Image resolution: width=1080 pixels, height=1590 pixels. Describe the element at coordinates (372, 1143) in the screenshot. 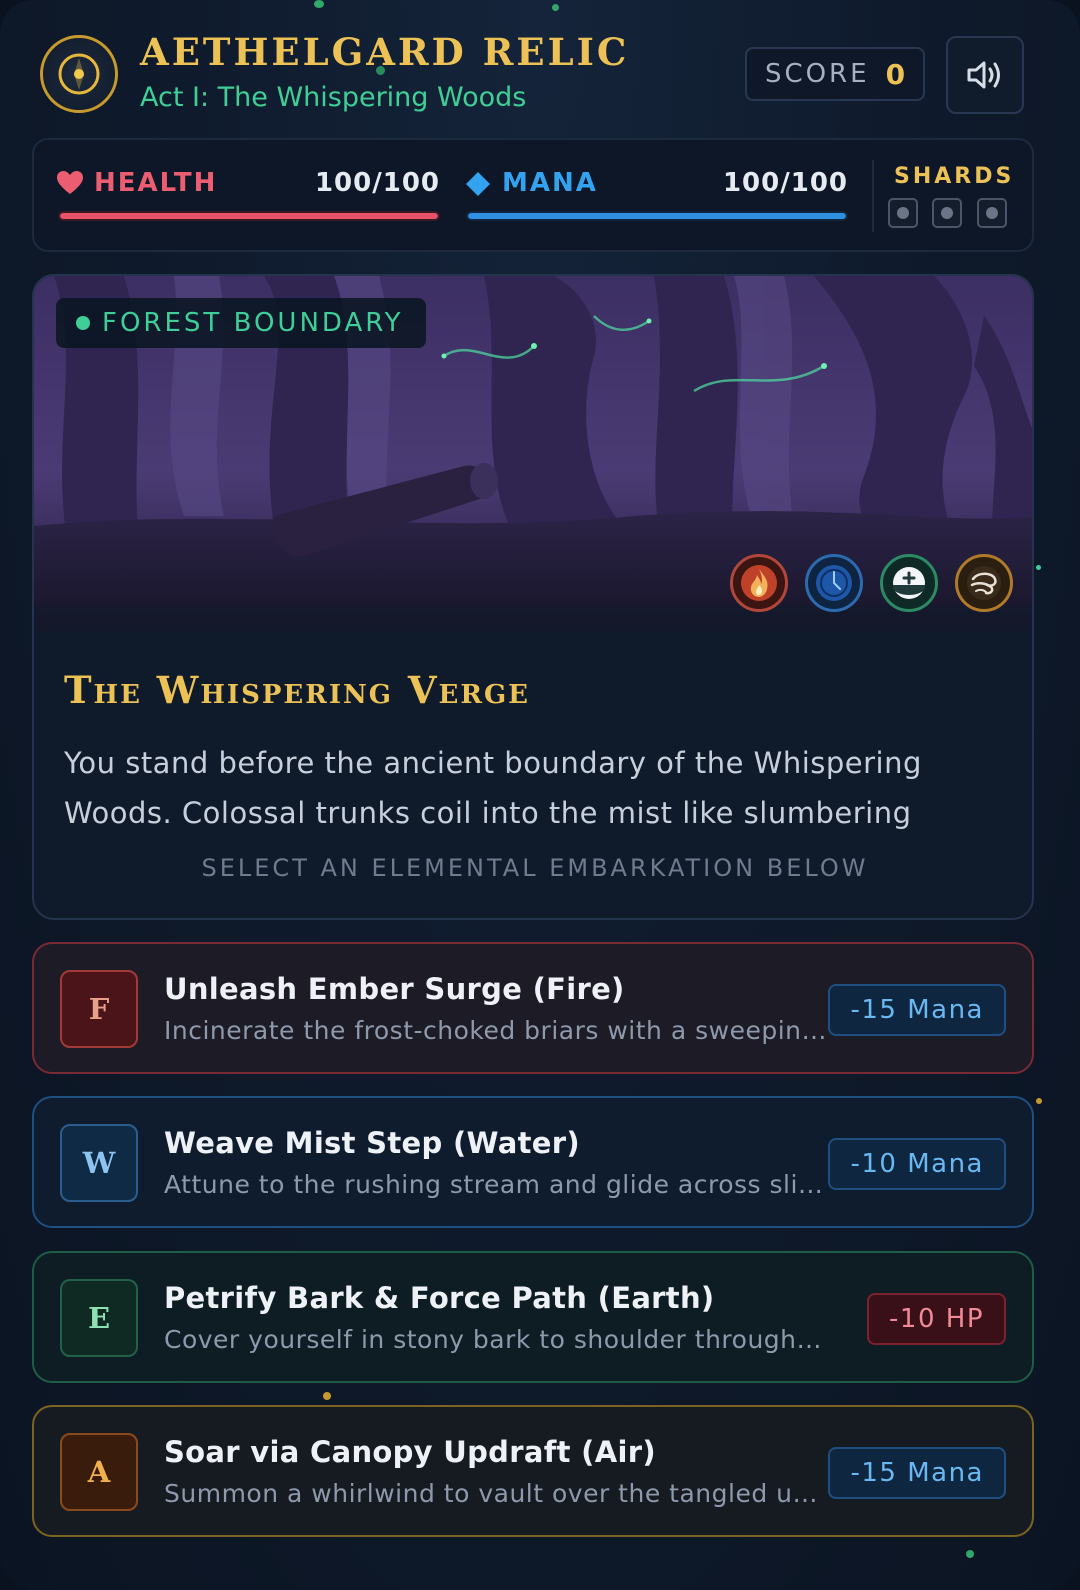

I see `choice-title: Weave Mist Step (Water)` at that location.